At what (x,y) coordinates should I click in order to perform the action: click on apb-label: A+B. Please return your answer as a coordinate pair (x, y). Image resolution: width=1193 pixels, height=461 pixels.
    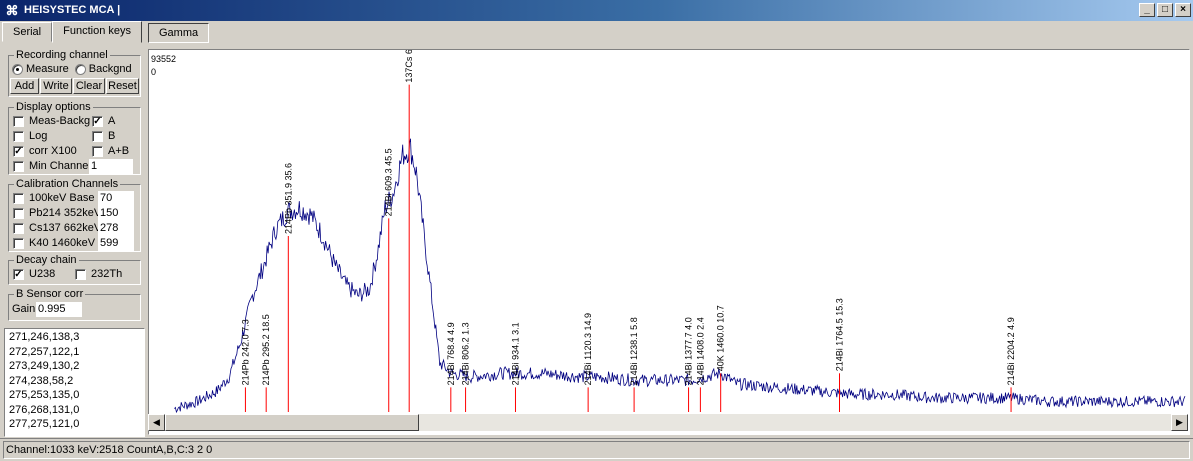
    Looking at the image, I should click on (119, 151).